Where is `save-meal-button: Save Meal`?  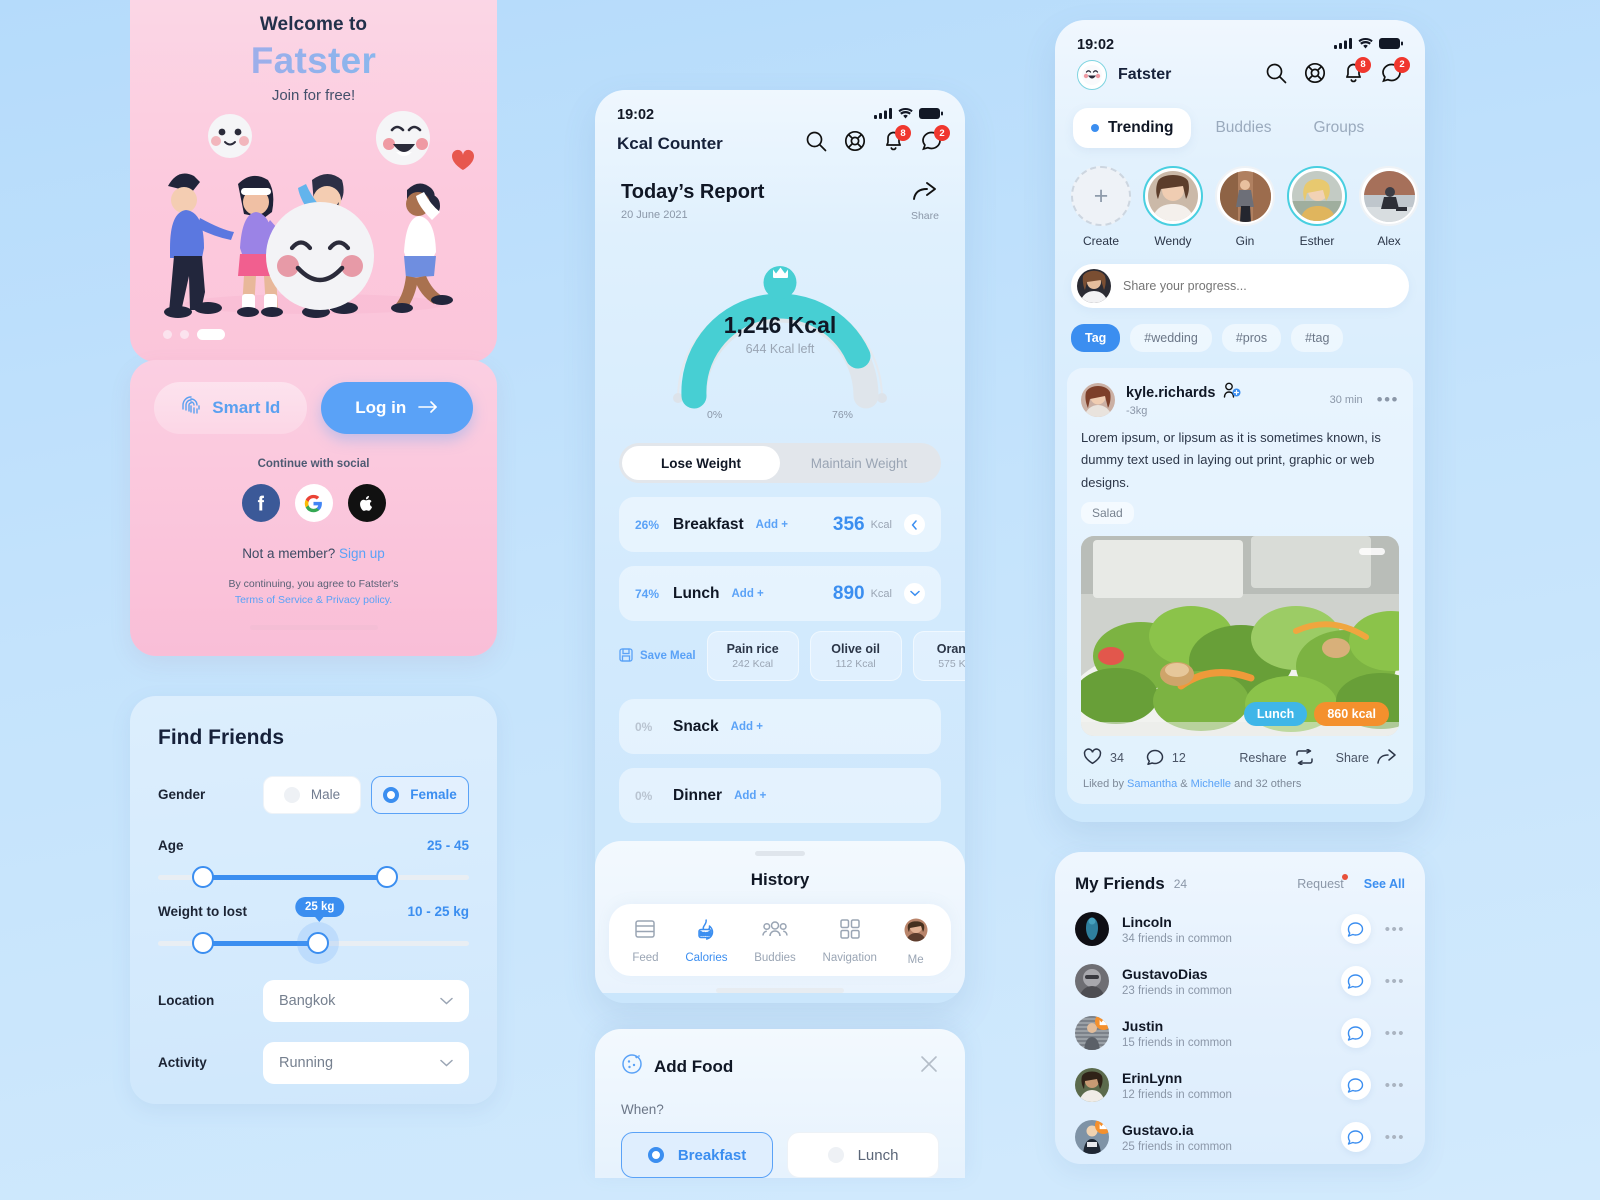
save-meal-button: Save Meal is located at coordinates (657, 656).